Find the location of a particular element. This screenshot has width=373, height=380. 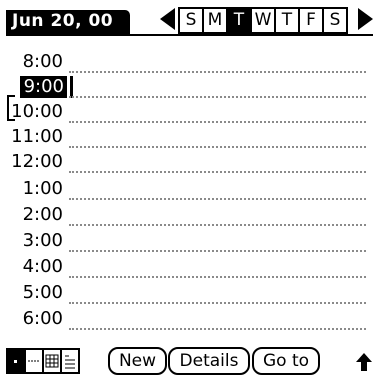

week-day-selector: S M T W T F S is located at coordinates (263, 20).